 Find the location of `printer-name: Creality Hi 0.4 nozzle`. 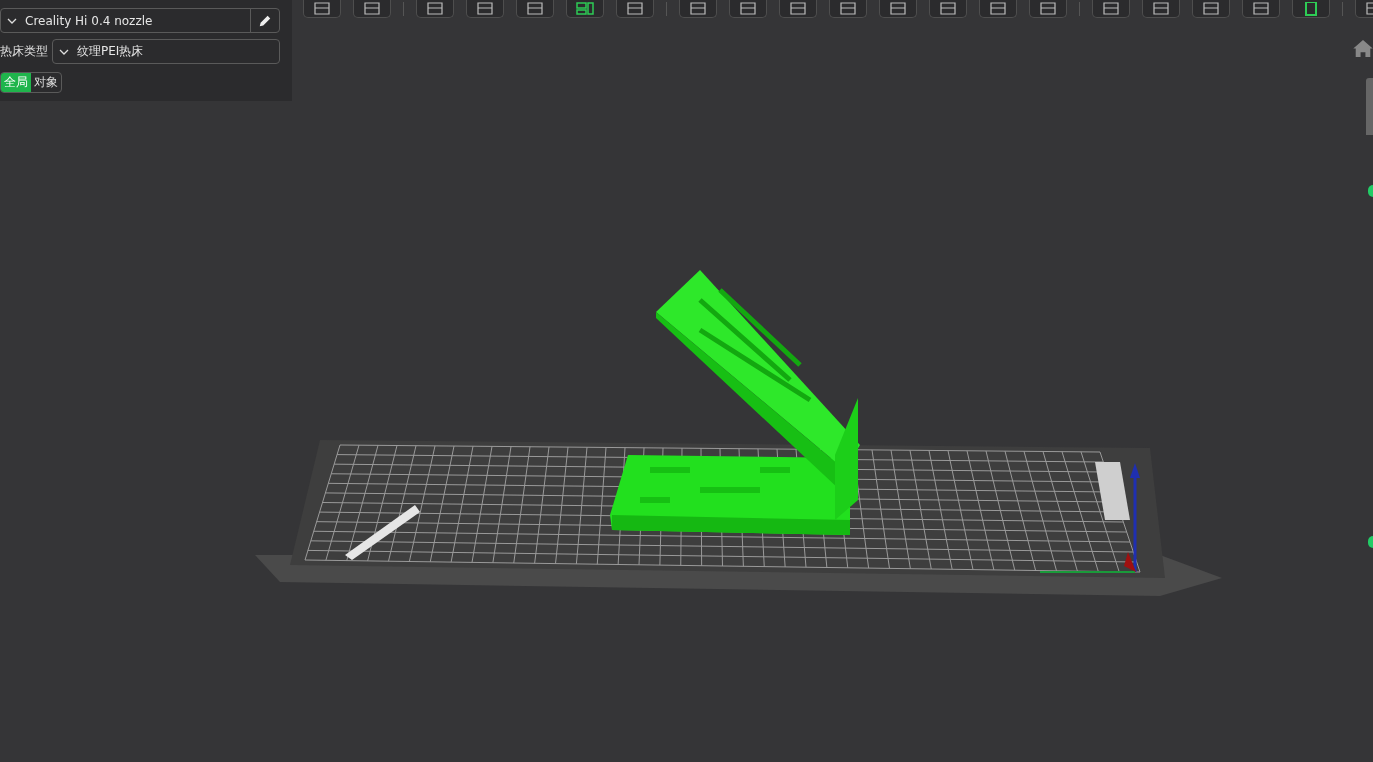

printer-name: Creality Hi 0.4 nozzle is located at coordinates (89, 20).